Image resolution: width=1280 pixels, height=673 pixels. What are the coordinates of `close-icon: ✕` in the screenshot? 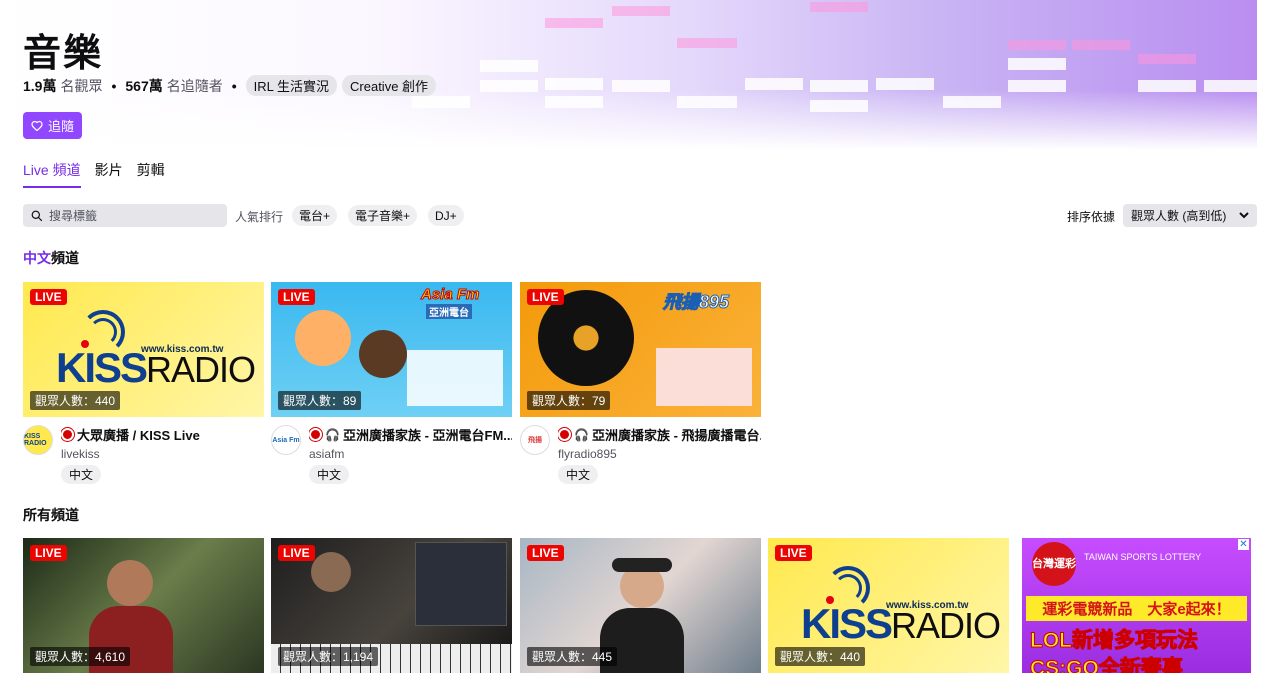 It's located at (1243, 544).